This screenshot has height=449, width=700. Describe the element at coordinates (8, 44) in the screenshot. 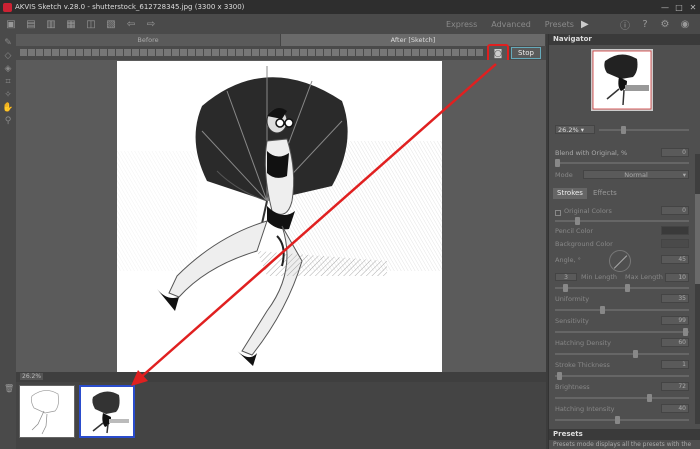

I see `pencil-tool-icon: ✎` at that location.